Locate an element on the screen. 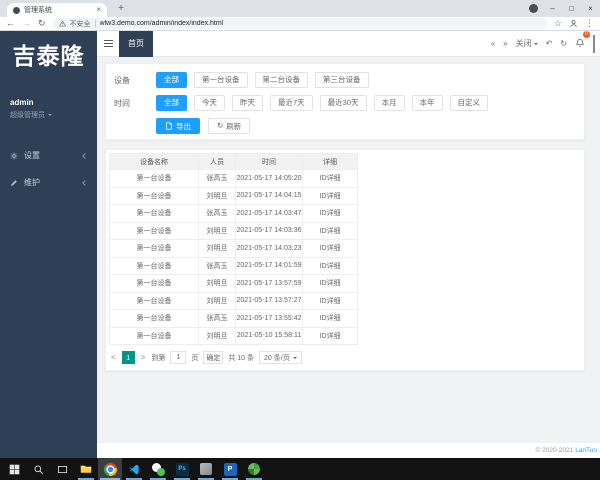 This screenshot has height=480, width=600. photoshop-button: Ps is located at coordinates (182, 469).